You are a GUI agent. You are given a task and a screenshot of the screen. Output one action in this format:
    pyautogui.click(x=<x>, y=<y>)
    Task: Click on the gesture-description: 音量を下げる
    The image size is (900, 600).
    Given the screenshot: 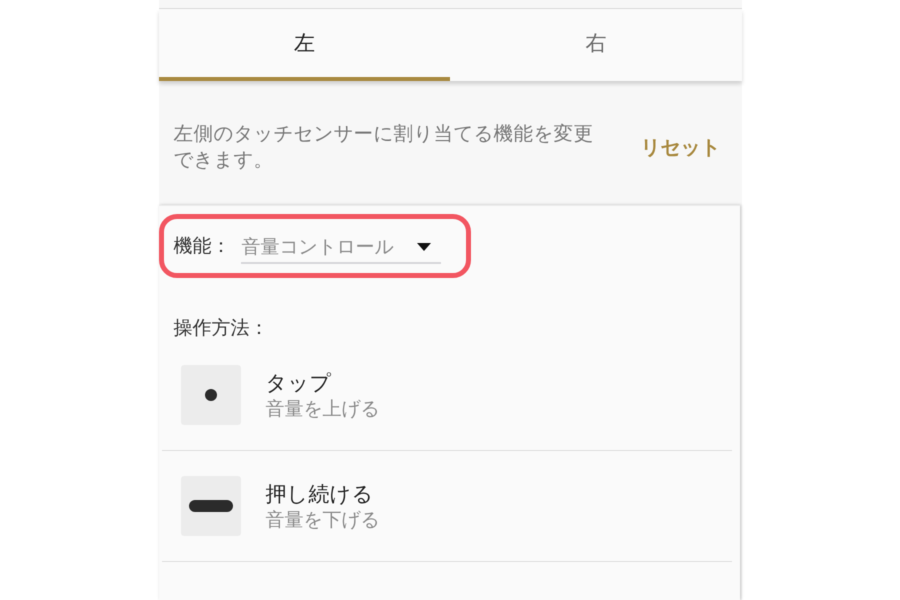 What is the action you would take?
    pyautogui.click(x=323, y=520)
    